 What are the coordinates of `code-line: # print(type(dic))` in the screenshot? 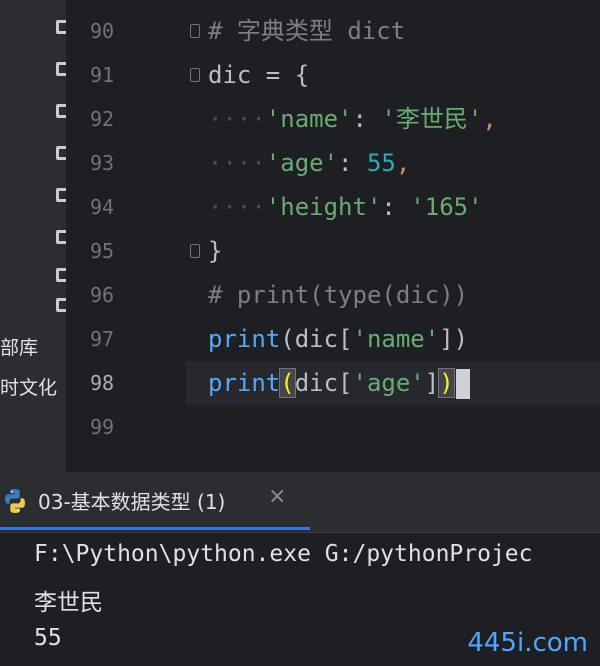 It's located at (338, 295).